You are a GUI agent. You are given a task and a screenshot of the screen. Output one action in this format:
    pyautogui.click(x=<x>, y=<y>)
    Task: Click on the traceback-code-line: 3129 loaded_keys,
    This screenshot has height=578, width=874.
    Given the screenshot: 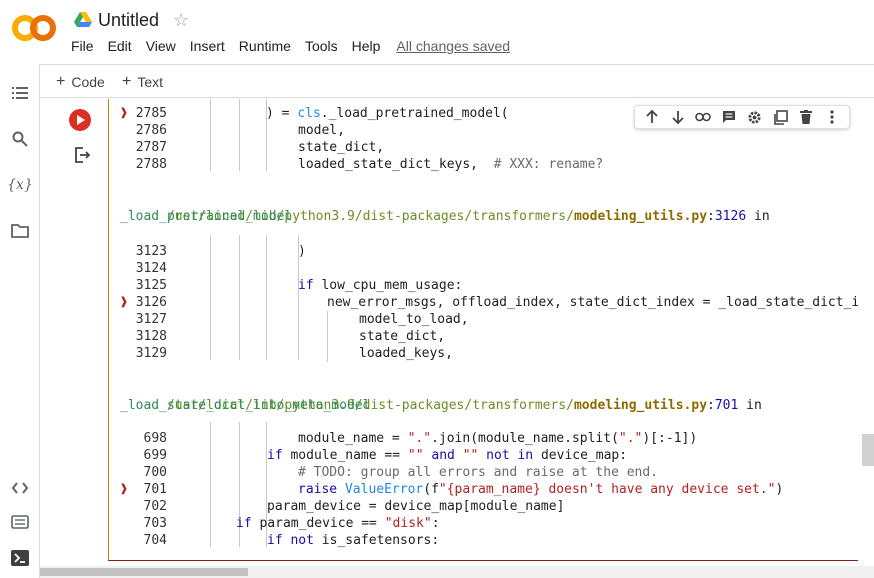 What is the action you would take?
    pyautogui.click(x=483, y=353)
    